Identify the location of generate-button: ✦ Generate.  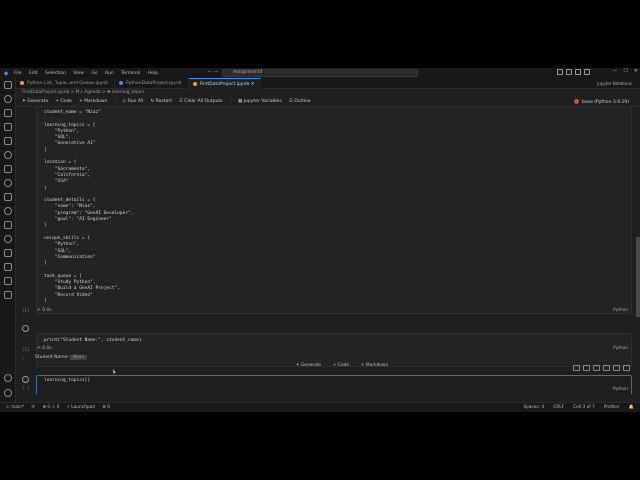
(35, 101).